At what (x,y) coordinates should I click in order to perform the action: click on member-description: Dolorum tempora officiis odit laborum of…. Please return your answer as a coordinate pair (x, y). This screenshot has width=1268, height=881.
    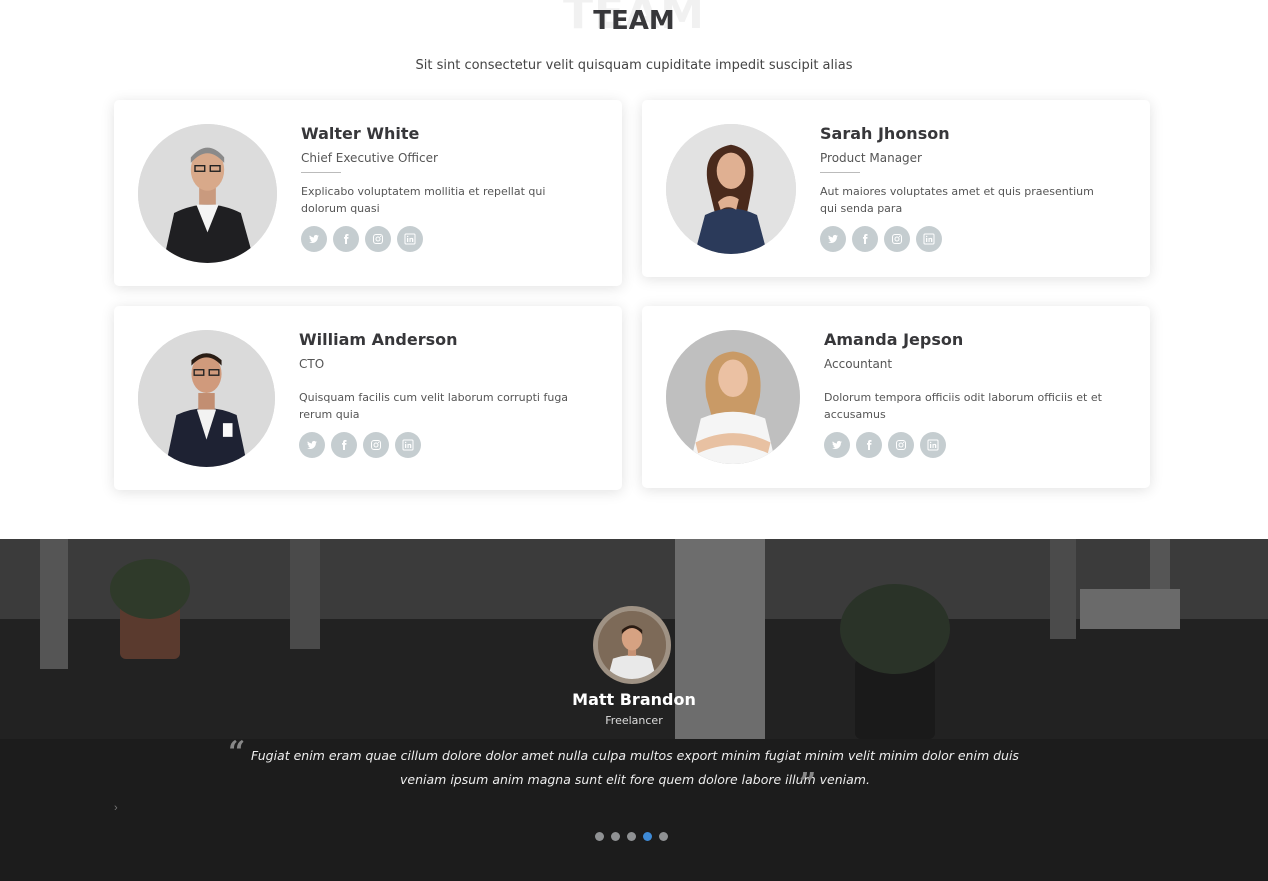
    Looking at the image, I should click on (963, 406).